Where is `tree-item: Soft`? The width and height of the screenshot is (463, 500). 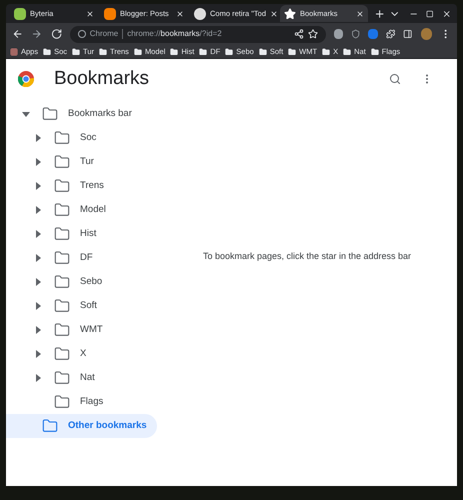
tree-item: Soft is located at coordinates (81, 306).